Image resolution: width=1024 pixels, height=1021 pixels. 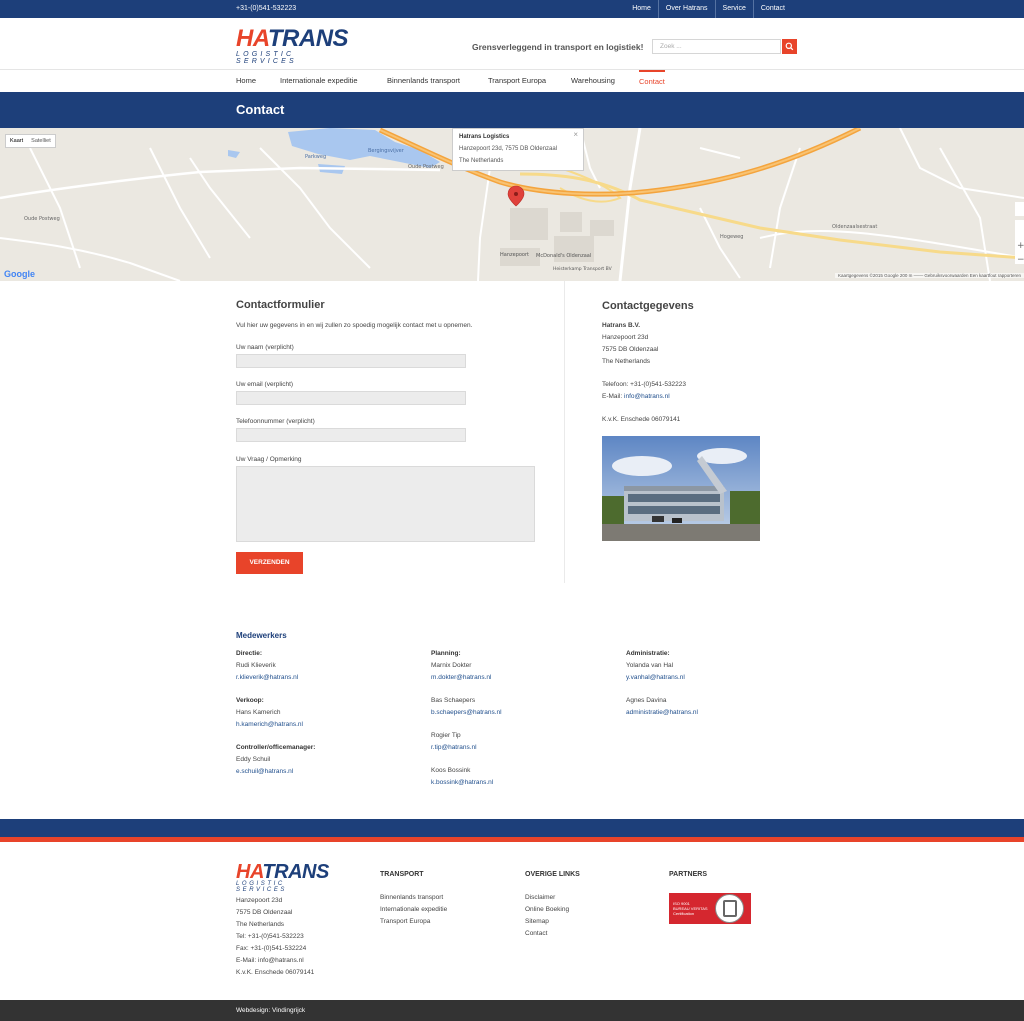 What do you see at coordinates (648, 653) in the screenshot?
I see `role-administratie: Administratie:` at bounding box center [648, 653].